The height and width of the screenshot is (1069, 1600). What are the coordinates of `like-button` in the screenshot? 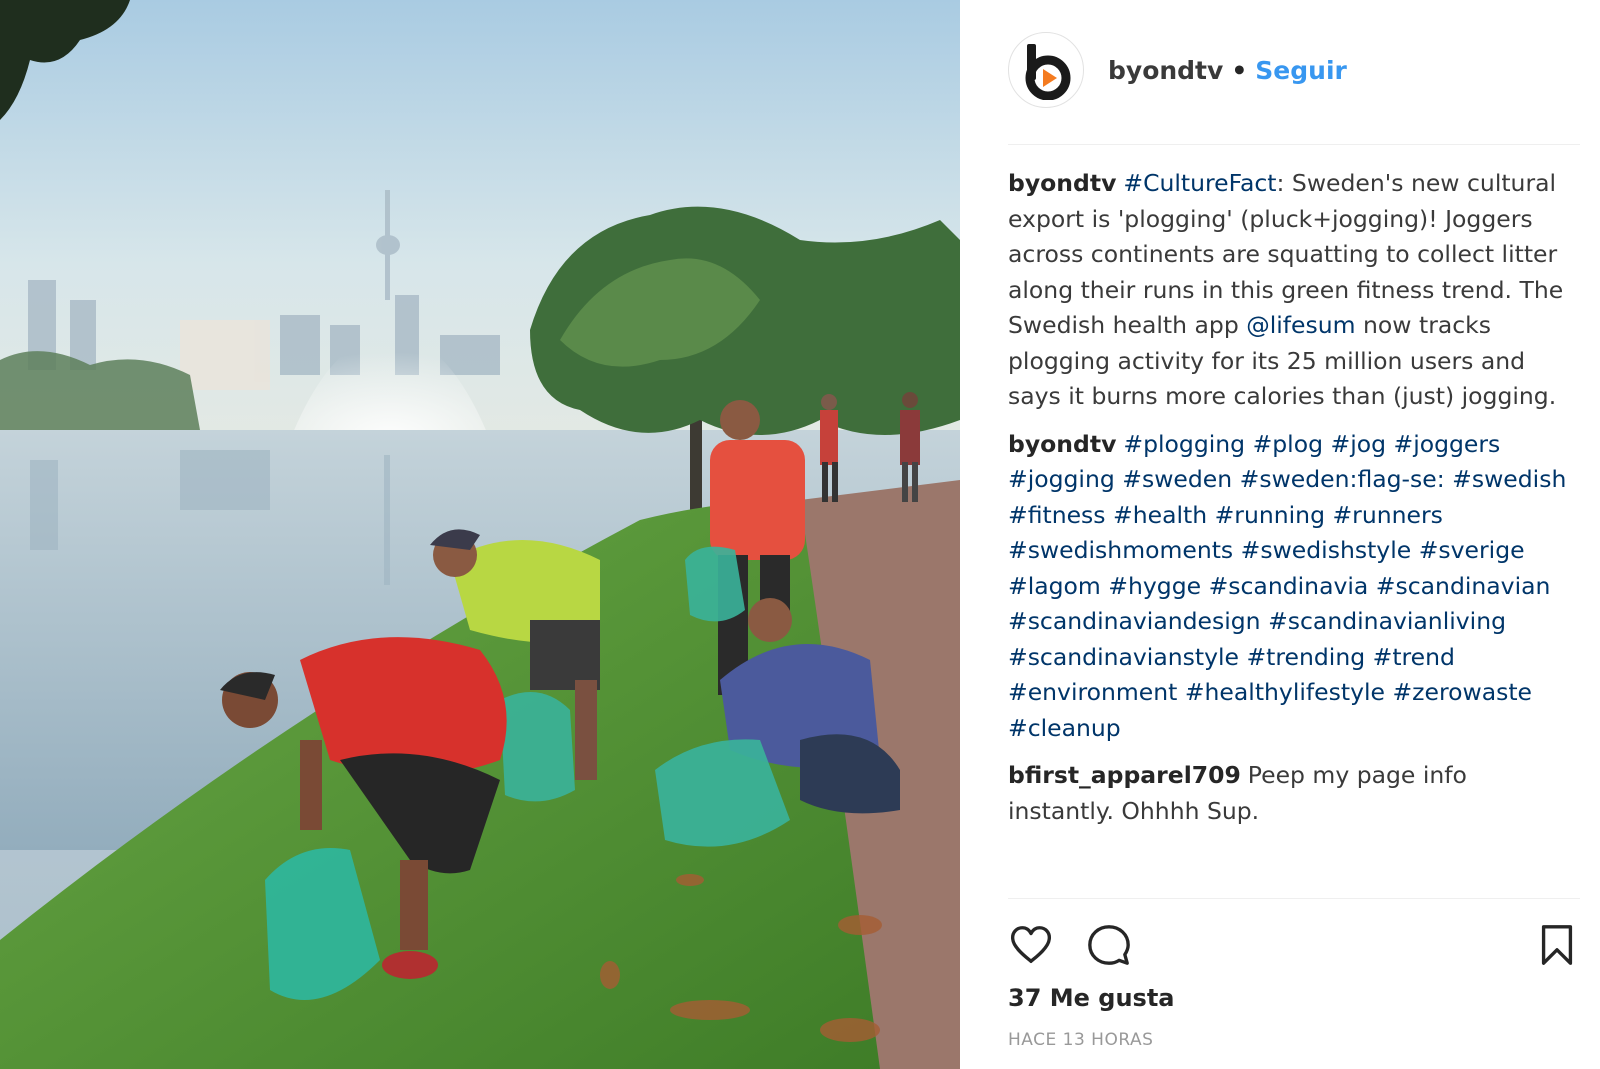 It's located at (1031, 945).